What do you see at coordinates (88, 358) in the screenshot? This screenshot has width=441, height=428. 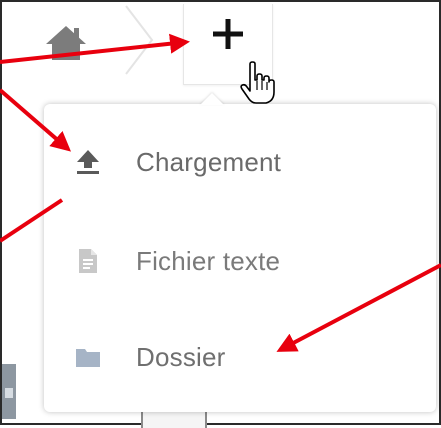 I see `folder-icon` at bounding box center [88, 358].